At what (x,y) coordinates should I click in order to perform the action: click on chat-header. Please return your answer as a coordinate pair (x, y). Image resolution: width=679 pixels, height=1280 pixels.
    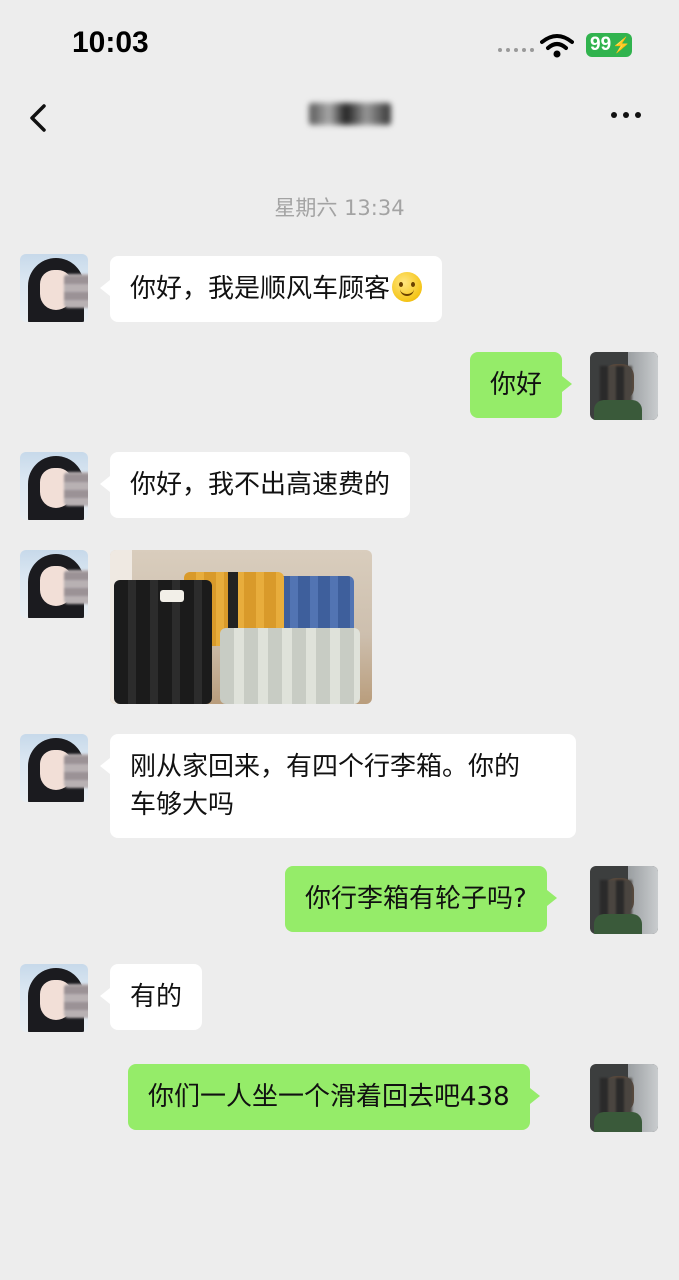
    Looking at the image, I should click on (339, 120).